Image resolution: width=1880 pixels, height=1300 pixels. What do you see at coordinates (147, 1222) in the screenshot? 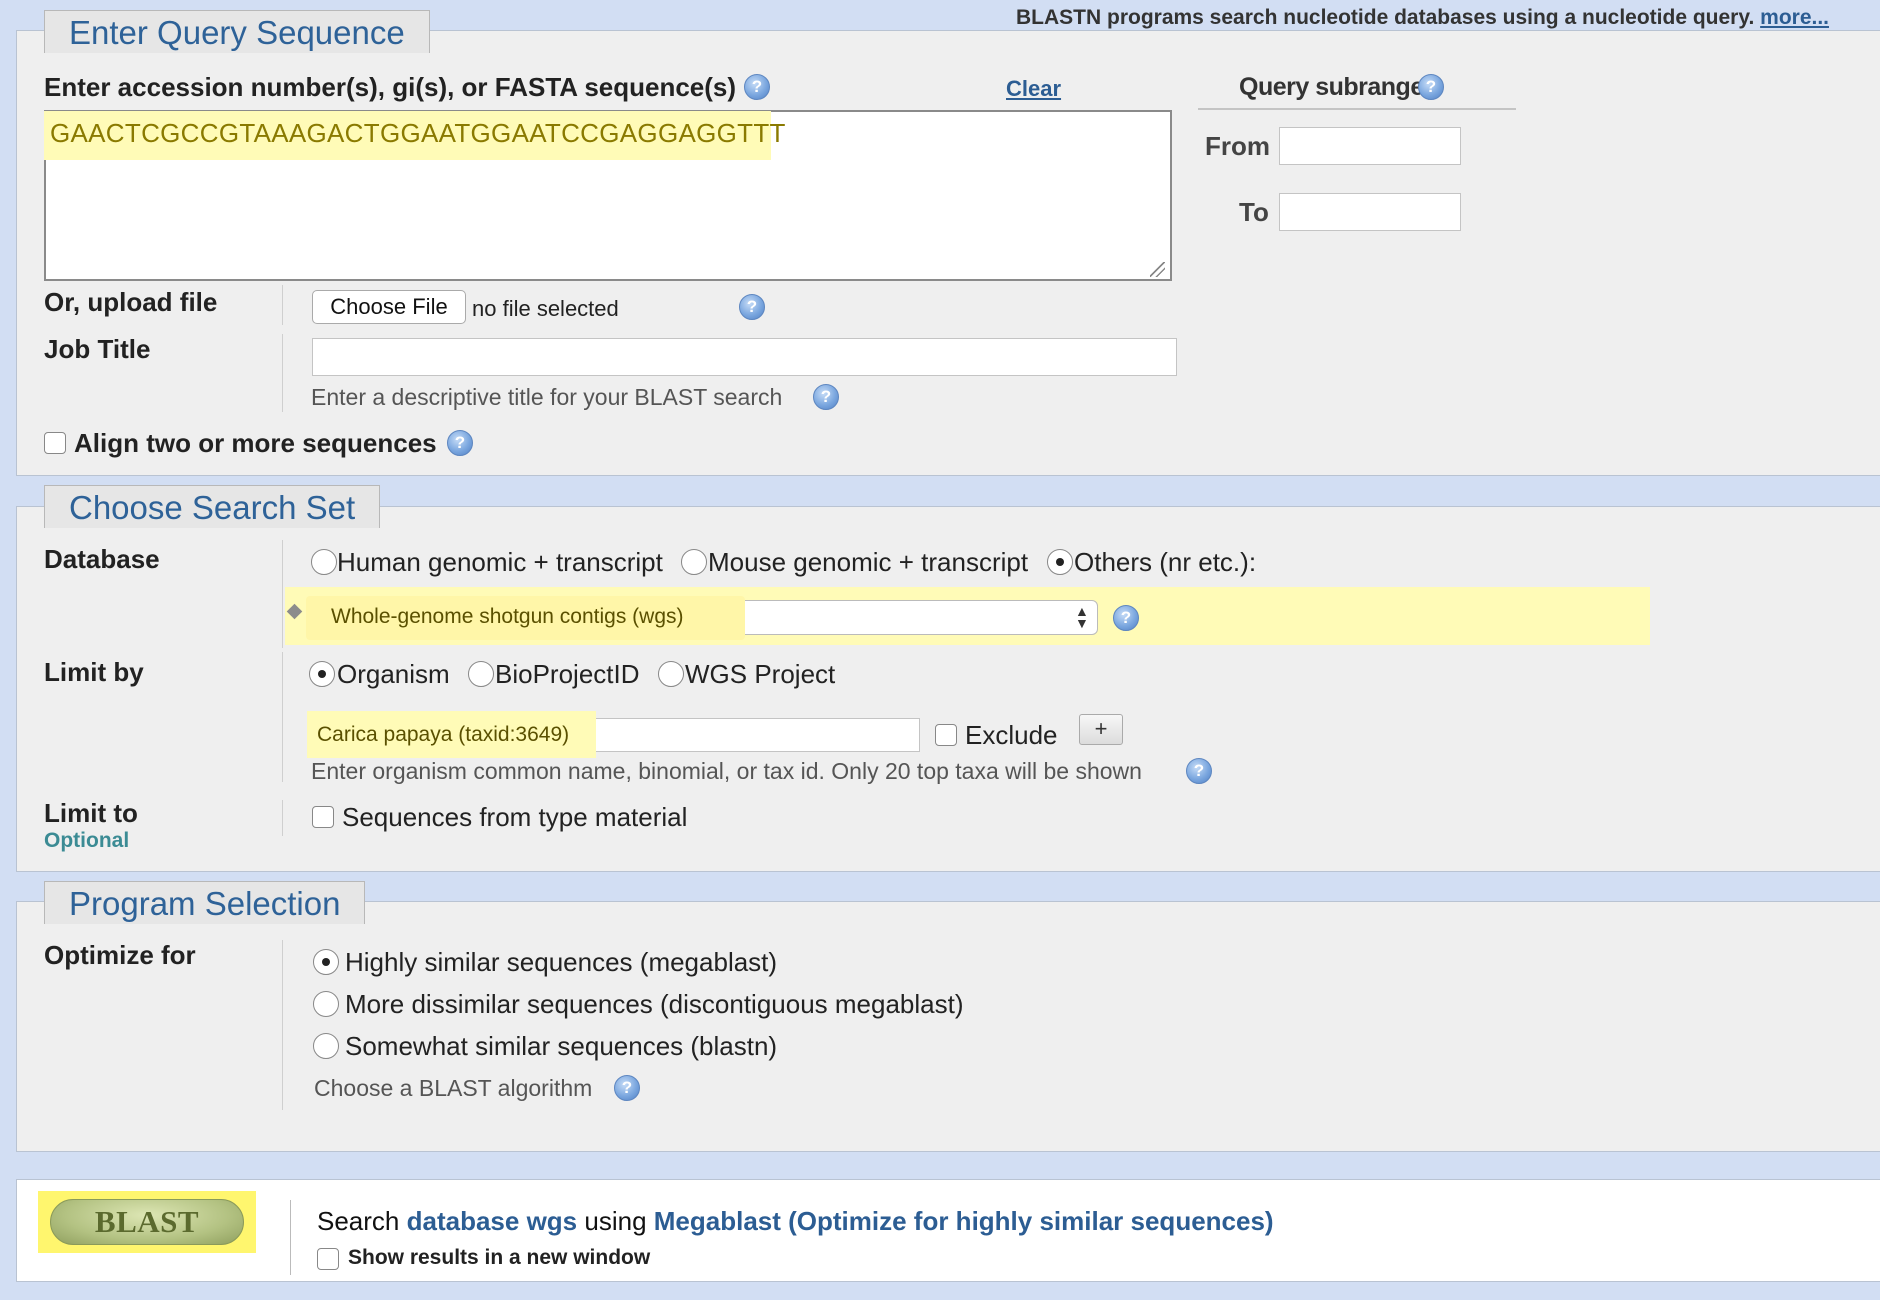
I see `blast-button: BLAST` at bounding box center [147, 1222].